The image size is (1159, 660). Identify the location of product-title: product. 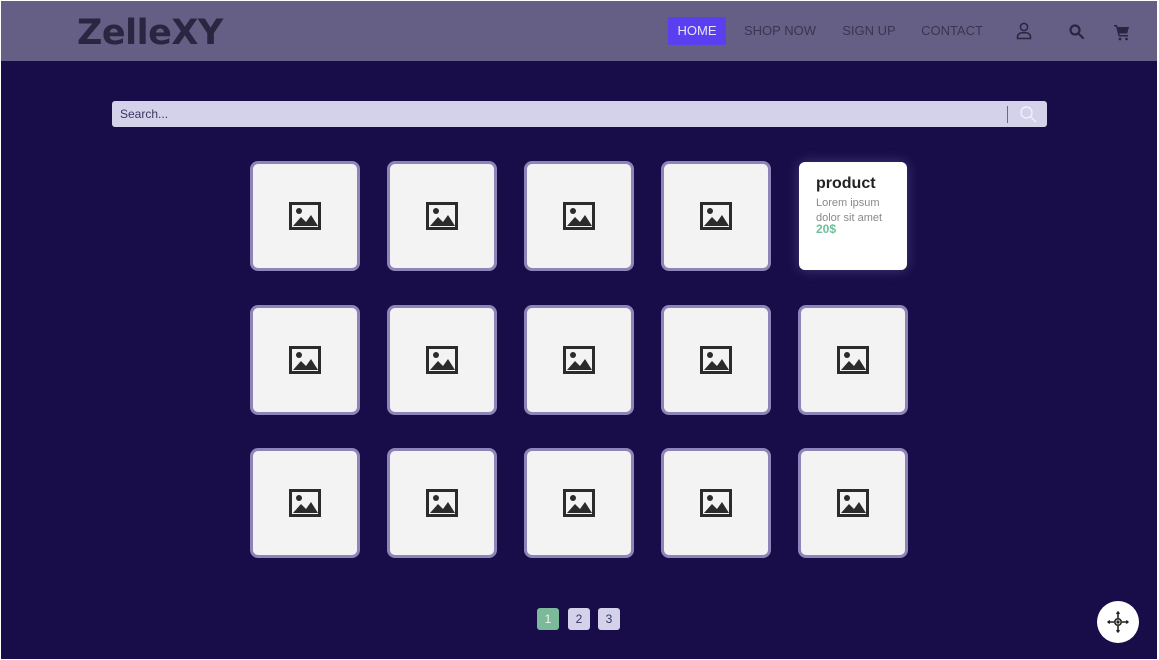
(846, 183).